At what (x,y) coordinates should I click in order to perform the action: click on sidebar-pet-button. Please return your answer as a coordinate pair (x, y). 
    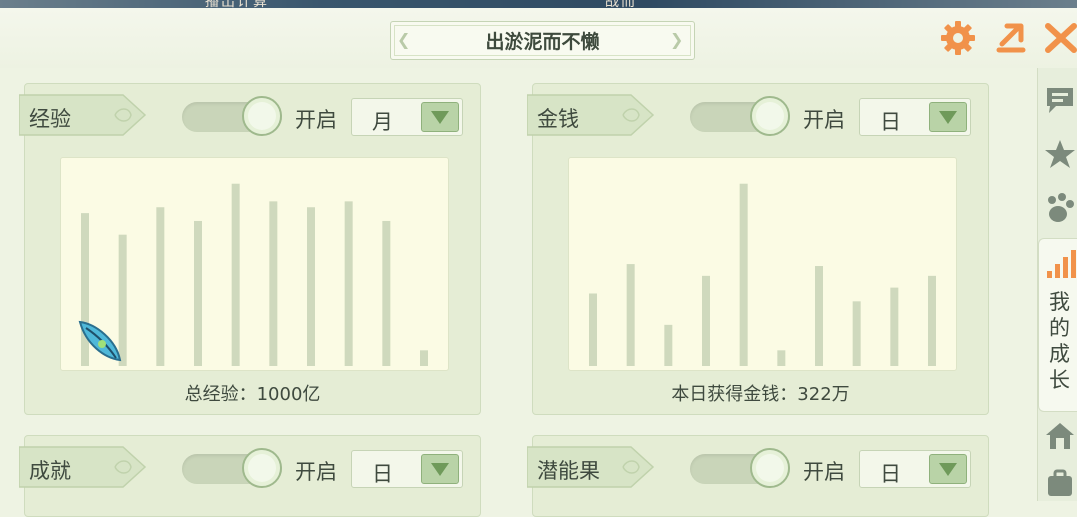
    Looking at the image, I should click on (1059, 208).